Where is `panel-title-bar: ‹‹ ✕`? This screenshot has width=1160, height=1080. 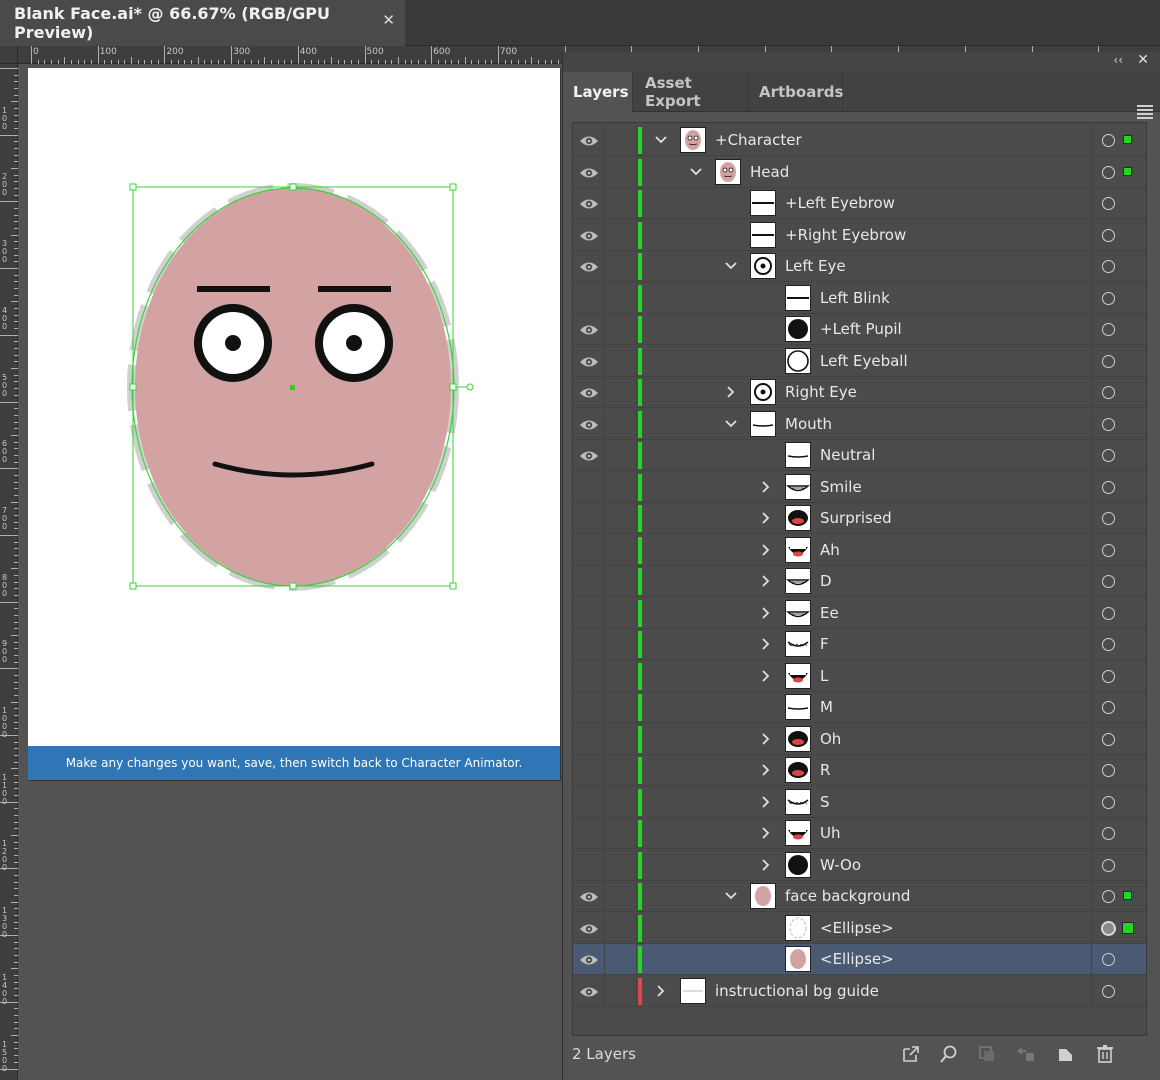
panel-title-bar: ‹‹ ✕ is located at coordinates (861, 62).